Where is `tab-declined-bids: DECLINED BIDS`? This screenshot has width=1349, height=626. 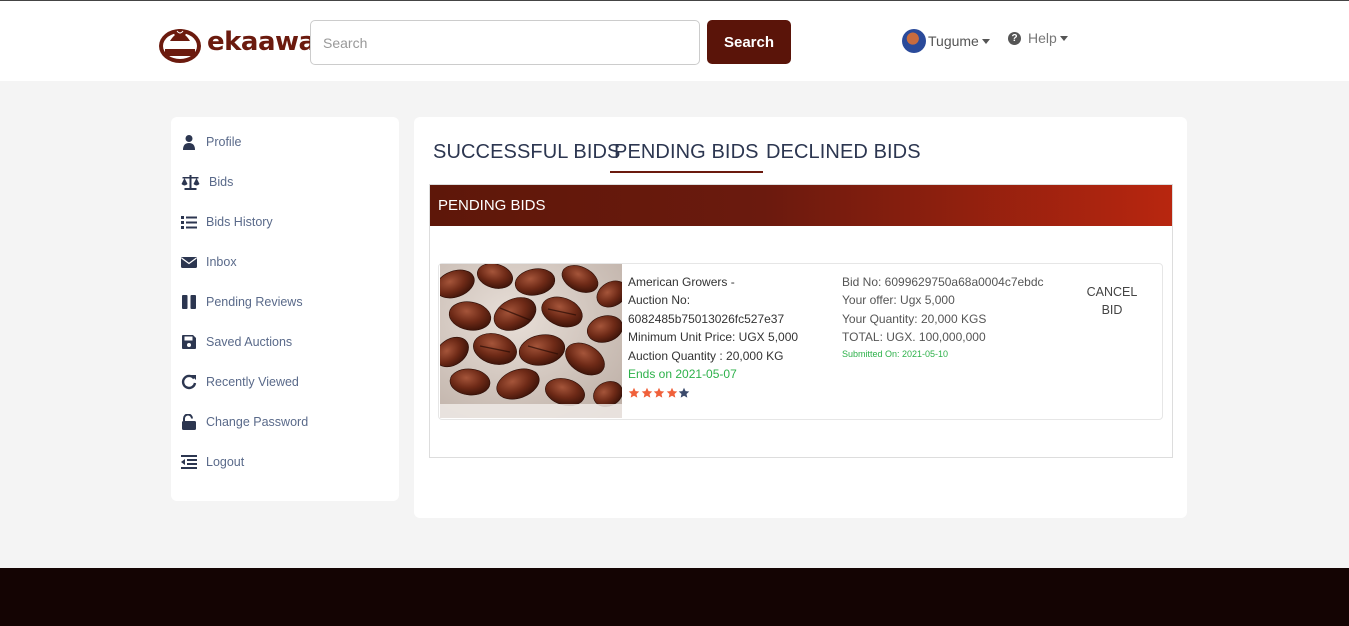 tab-declined-bids: DECLINED BIDS is located at coordinates (843, 156).